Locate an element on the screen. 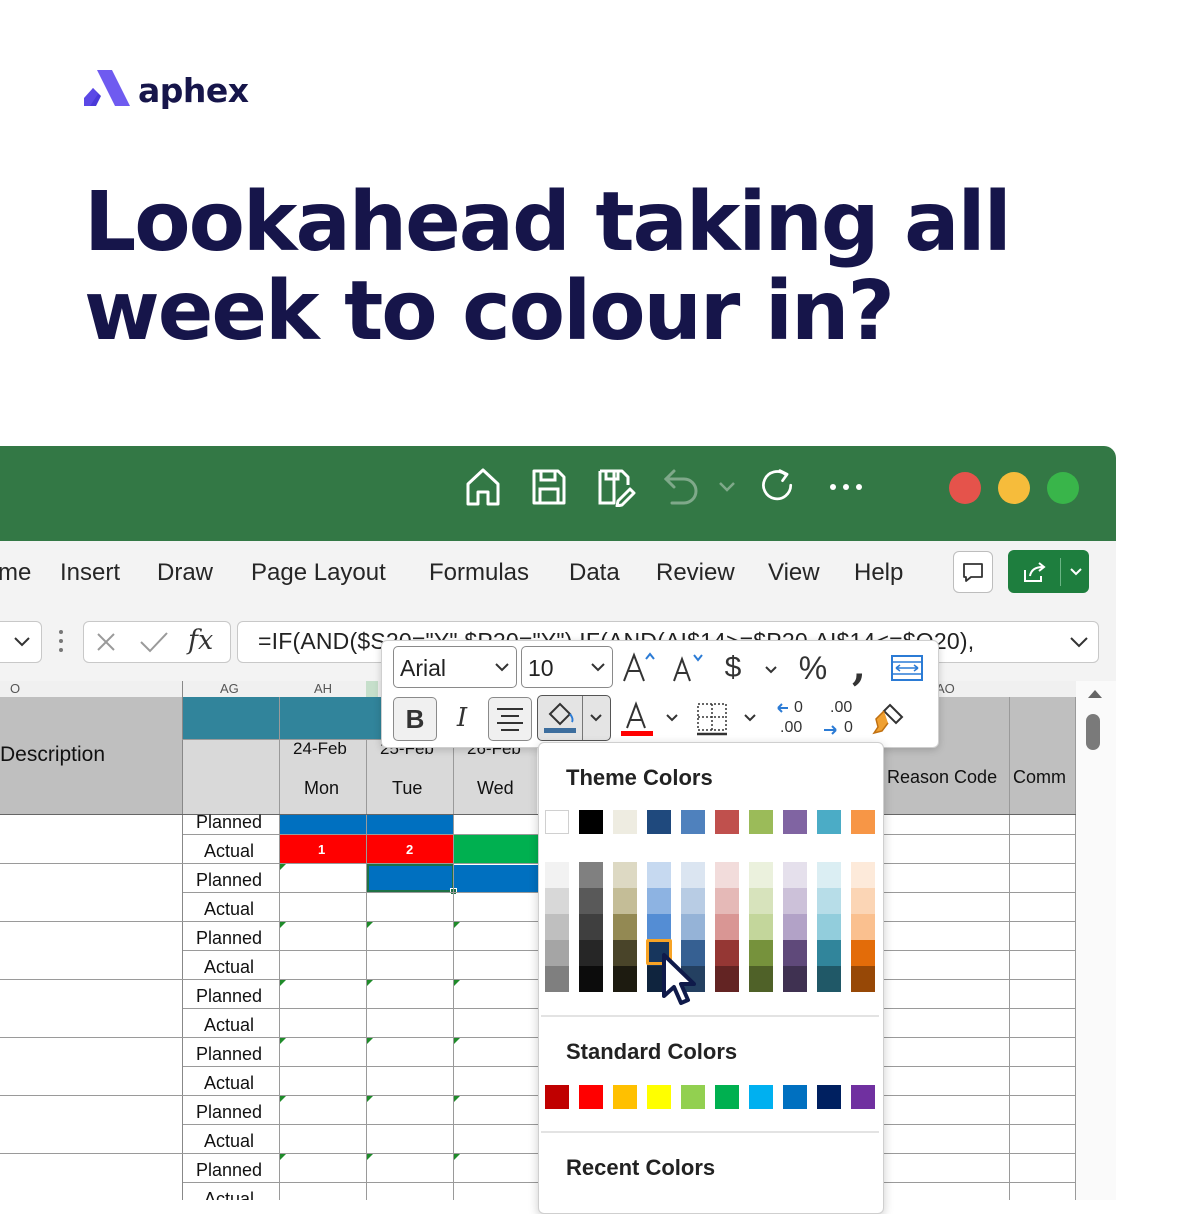  cancel-icon is located at coordinates (106, 642).